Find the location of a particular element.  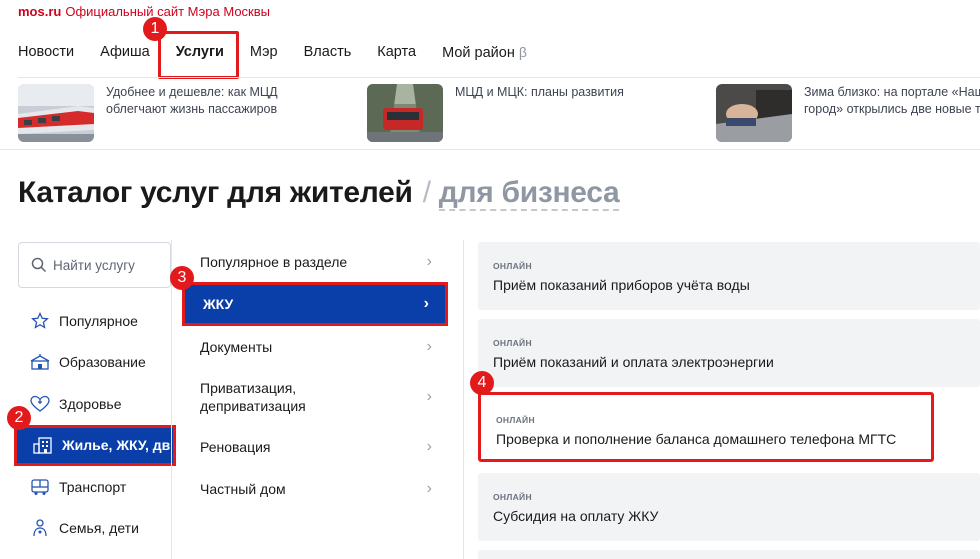

nav-item-map: Карта is located at coordinates (396, 52).